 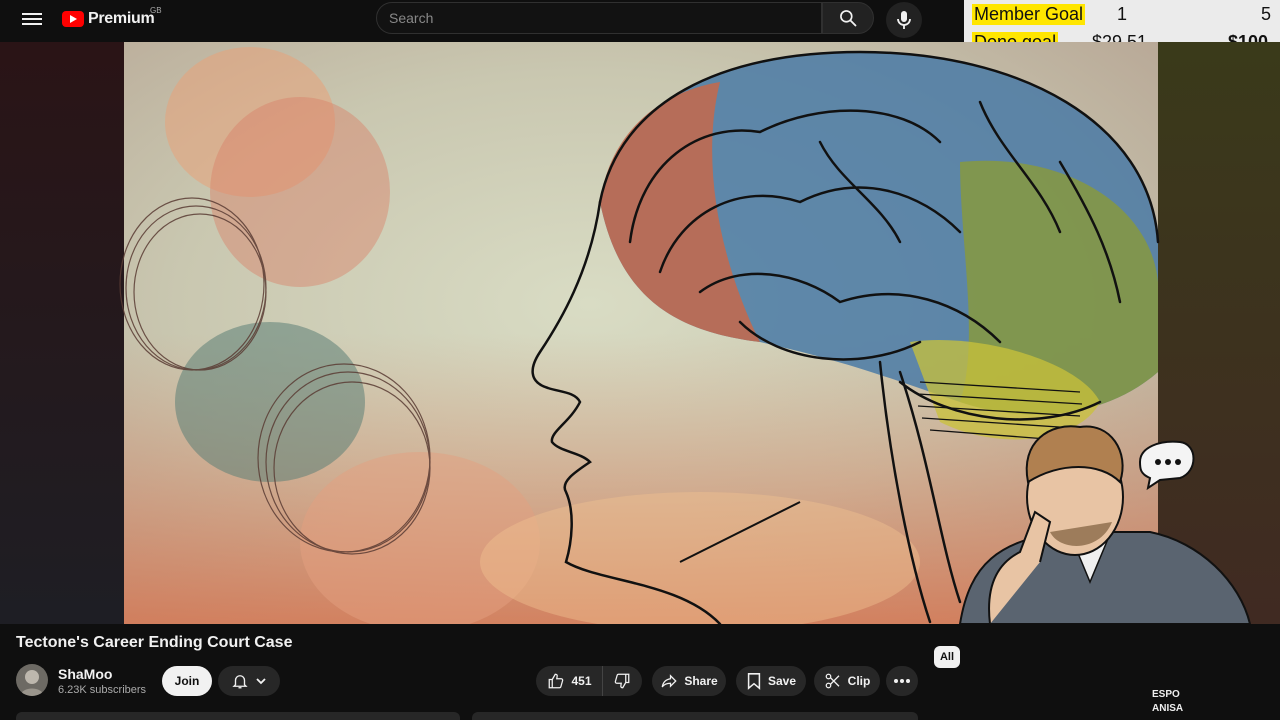 I want to click on chip-all: All, so click(x=947, y=657).